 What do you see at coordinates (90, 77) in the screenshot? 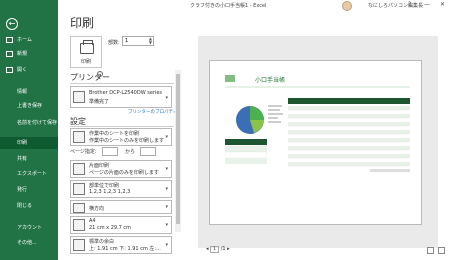
I see `printer-section-title: プリンター` at bounding box center [90, 77].